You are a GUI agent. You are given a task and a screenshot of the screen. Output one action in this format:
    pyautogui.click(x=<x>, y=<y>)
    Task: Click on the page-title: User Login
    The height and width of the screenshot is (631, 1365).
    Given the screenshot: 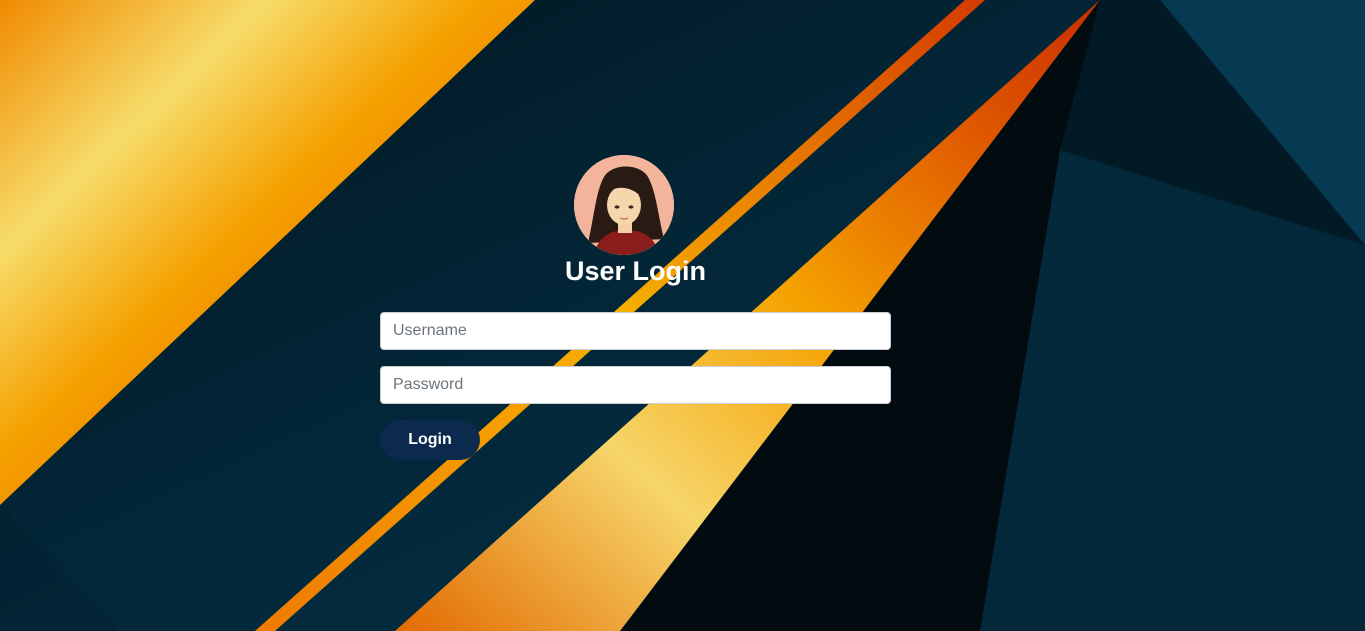 What is the action you would take?
    pyautogui.click(x=635, y=271)
    